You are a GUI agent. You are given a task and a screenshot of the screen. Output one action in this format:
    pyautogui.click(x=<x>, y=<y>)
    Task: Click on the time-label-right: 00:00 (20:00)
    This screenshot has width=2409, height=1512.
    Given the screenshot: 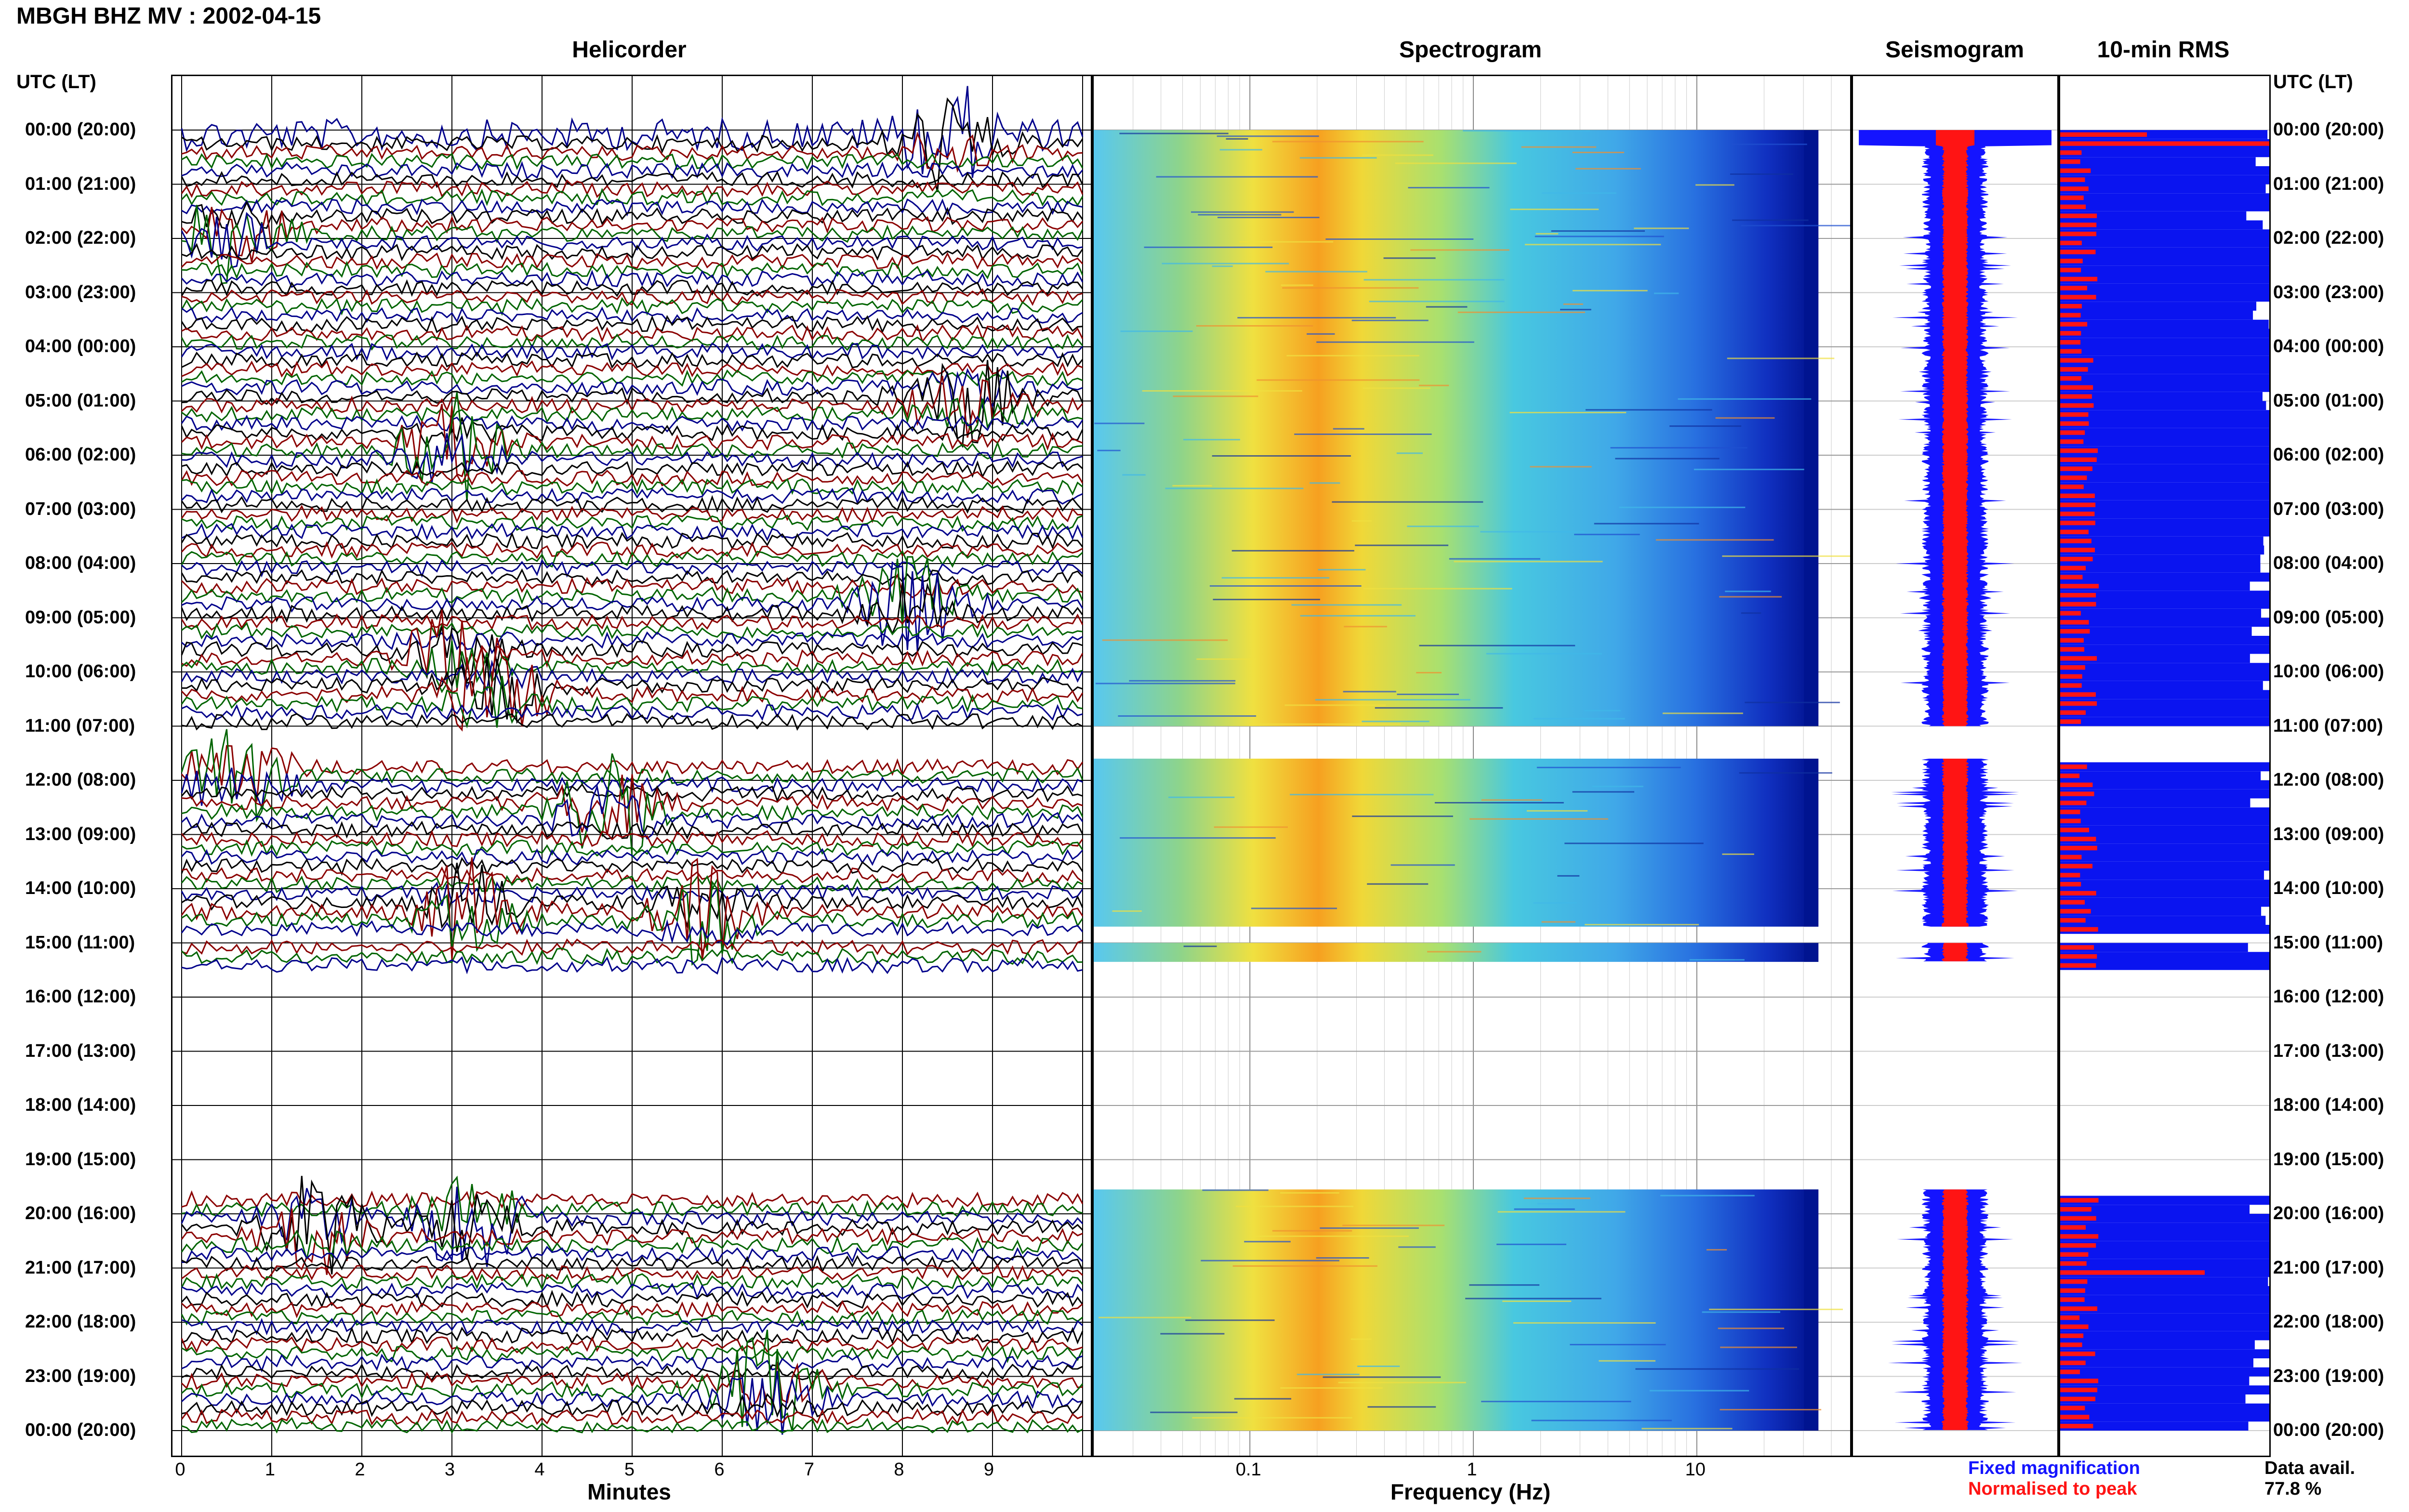 What is the action you would take?
    pyautogui.click(x=2328, y=1430)
    